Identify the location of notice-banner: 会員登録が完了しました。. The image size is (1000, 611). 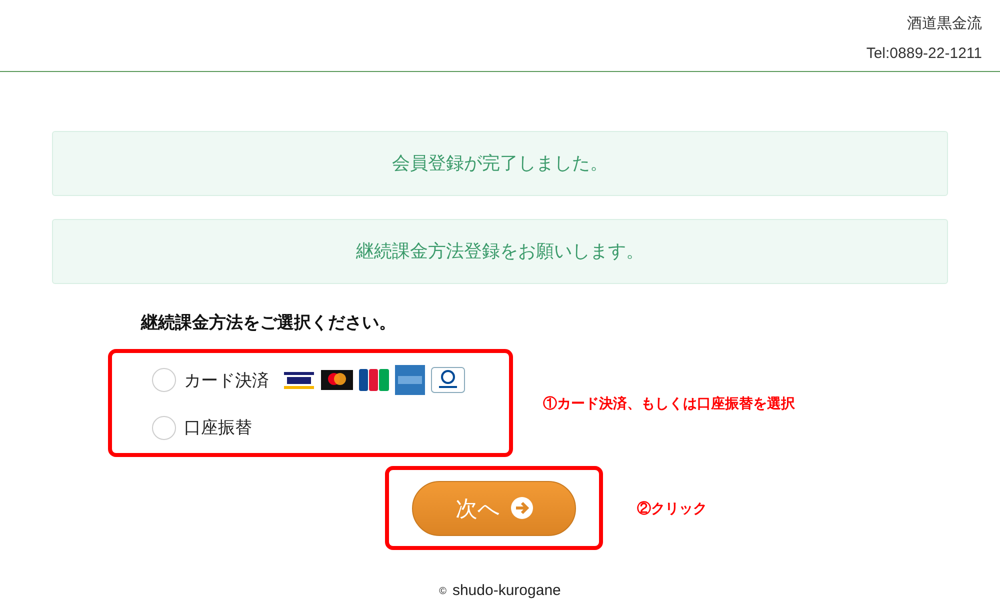
(500, 163).